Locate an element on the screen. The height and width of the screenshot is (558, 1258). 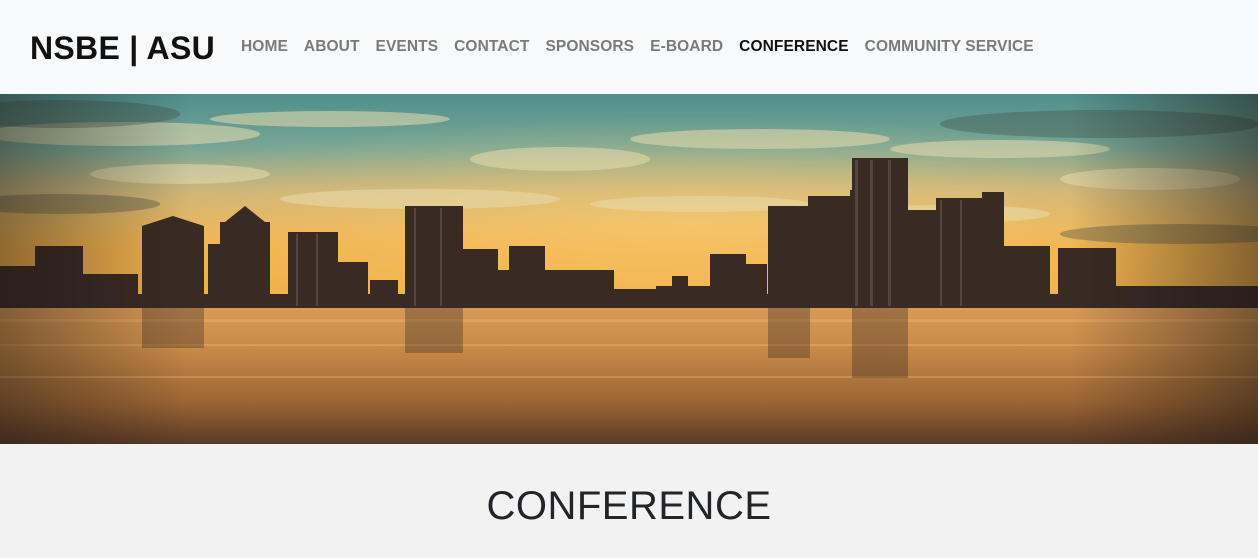
nav-contact: CONTACT is located at coordinates (491, 47).